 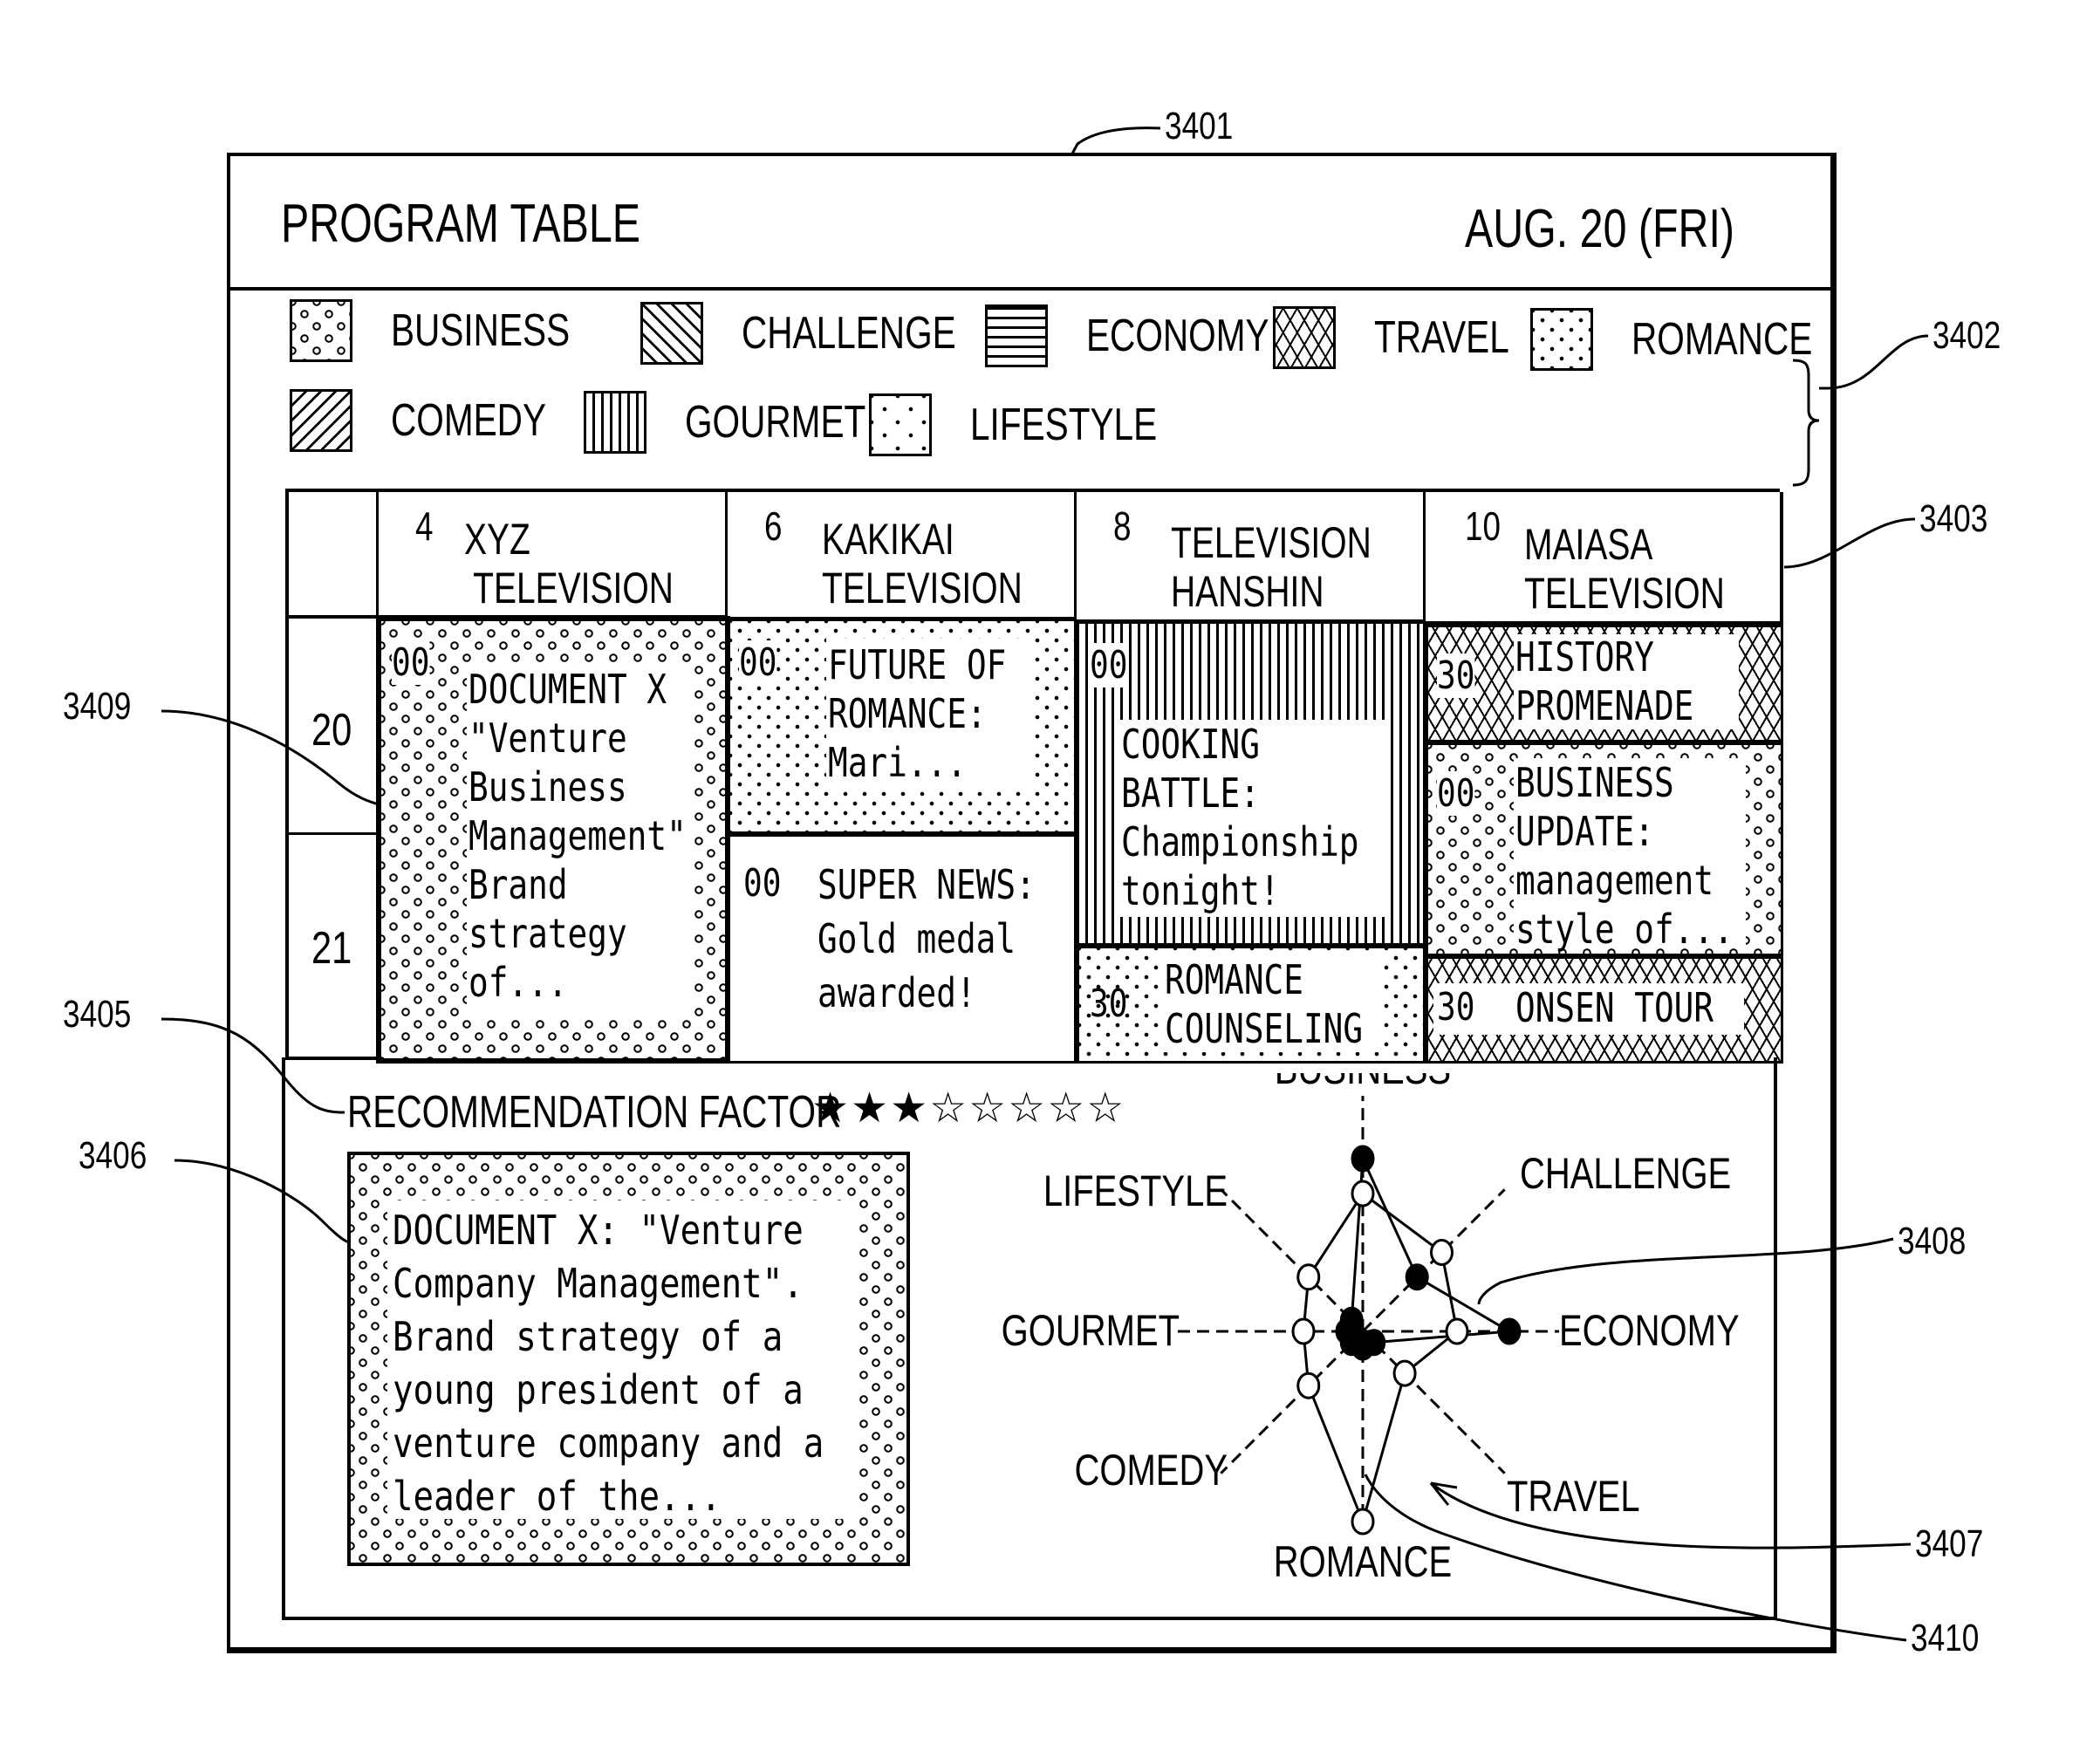 I want to click on radar-axis-label: CHALLENGE, so click(x=1625, y=1173).